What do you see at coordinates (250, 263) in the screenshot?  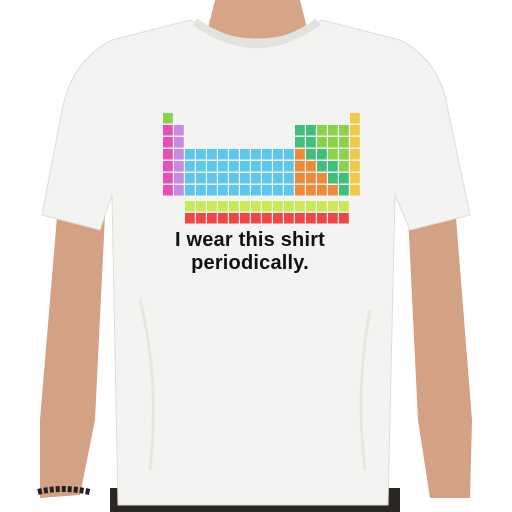 I see `caption-line-2: periodically.` at bounding box center [250, 263].